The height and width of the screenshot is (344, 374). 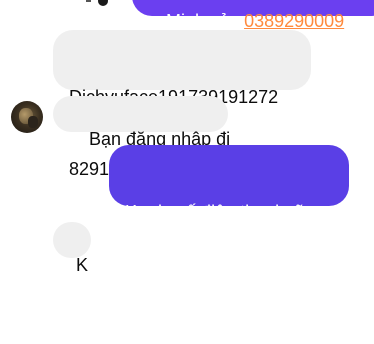 What do you see at coordinates (27, 117) in the screenshot?
I see `avatar` at bounding box center [27, 117].